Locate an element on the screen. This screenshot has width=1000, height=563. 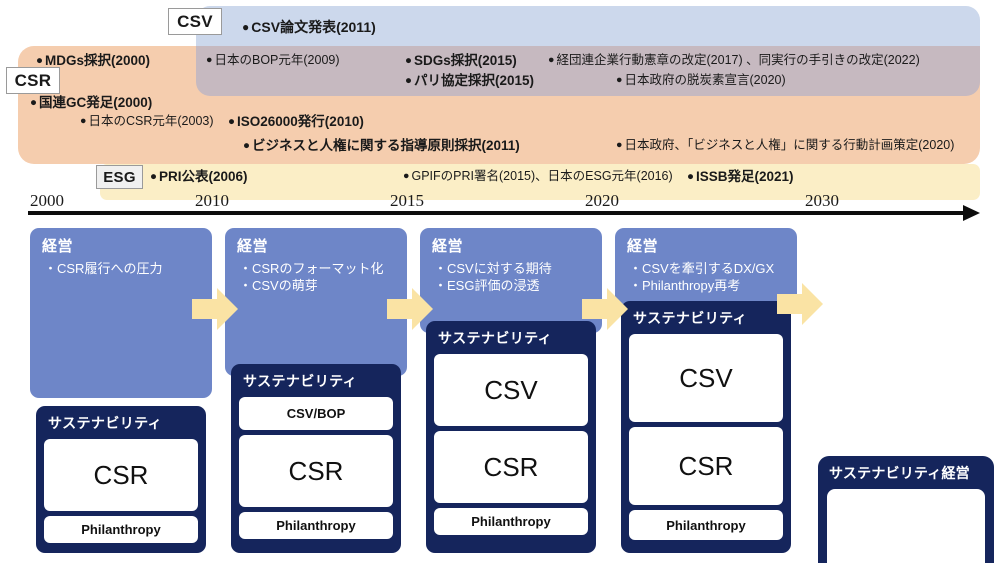
csr-band-label: CSR is located at coordinates (33, 80).